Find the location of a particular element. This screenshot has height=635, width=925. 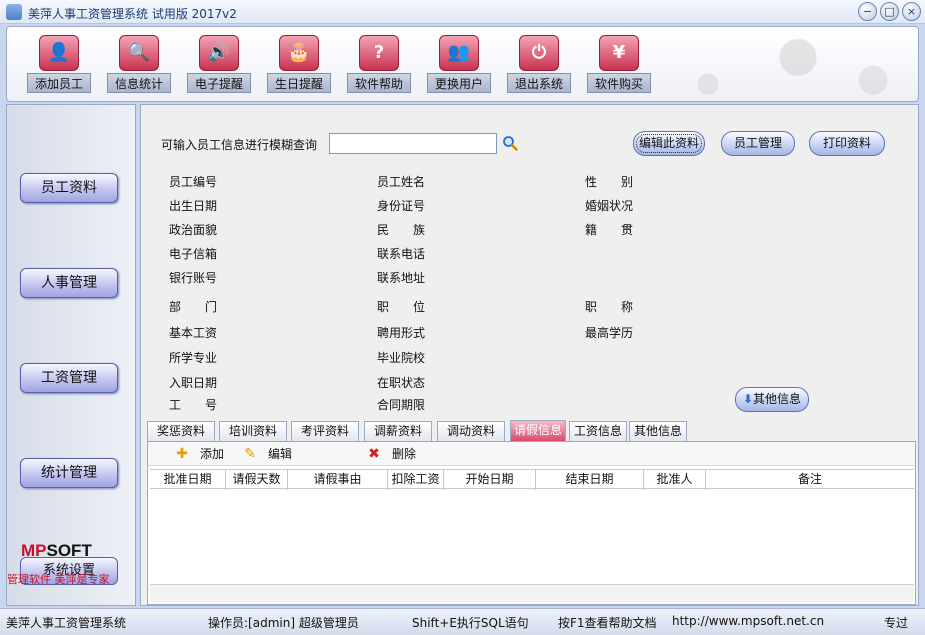

field-label: 最高学历 is located at coordinates (609, 333).